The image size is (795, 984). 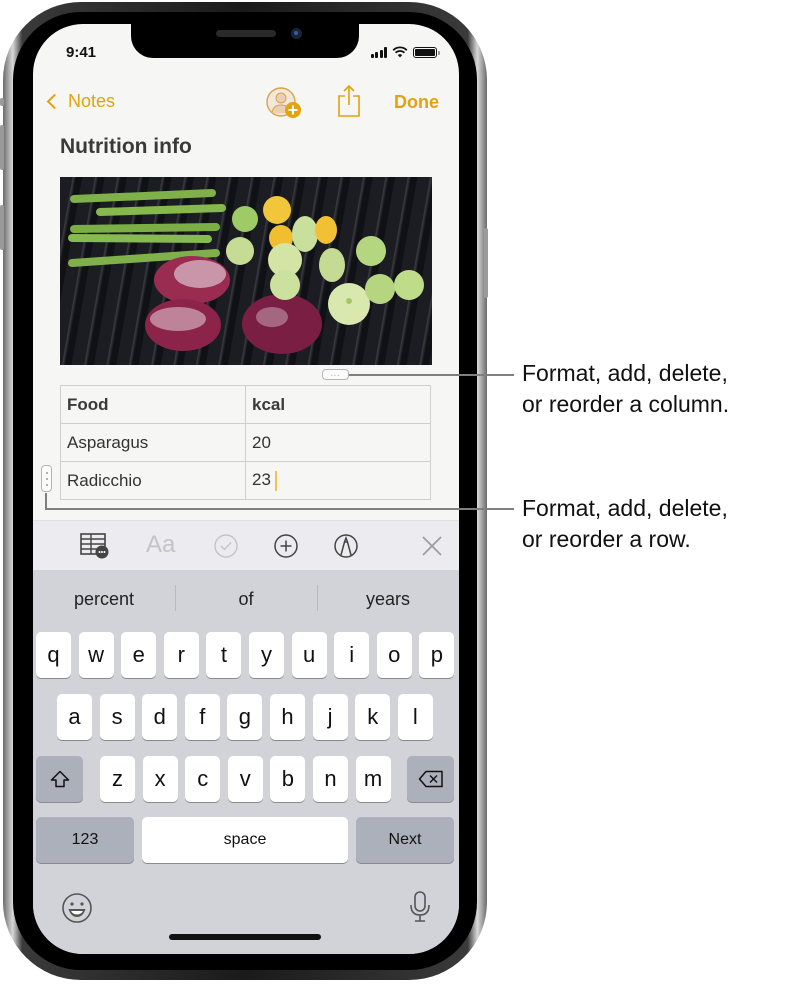 What do you see at coordinates (153, 480) in the screenshot?
I see `table-cell: Radicchio` at bounding box center [153, 480].